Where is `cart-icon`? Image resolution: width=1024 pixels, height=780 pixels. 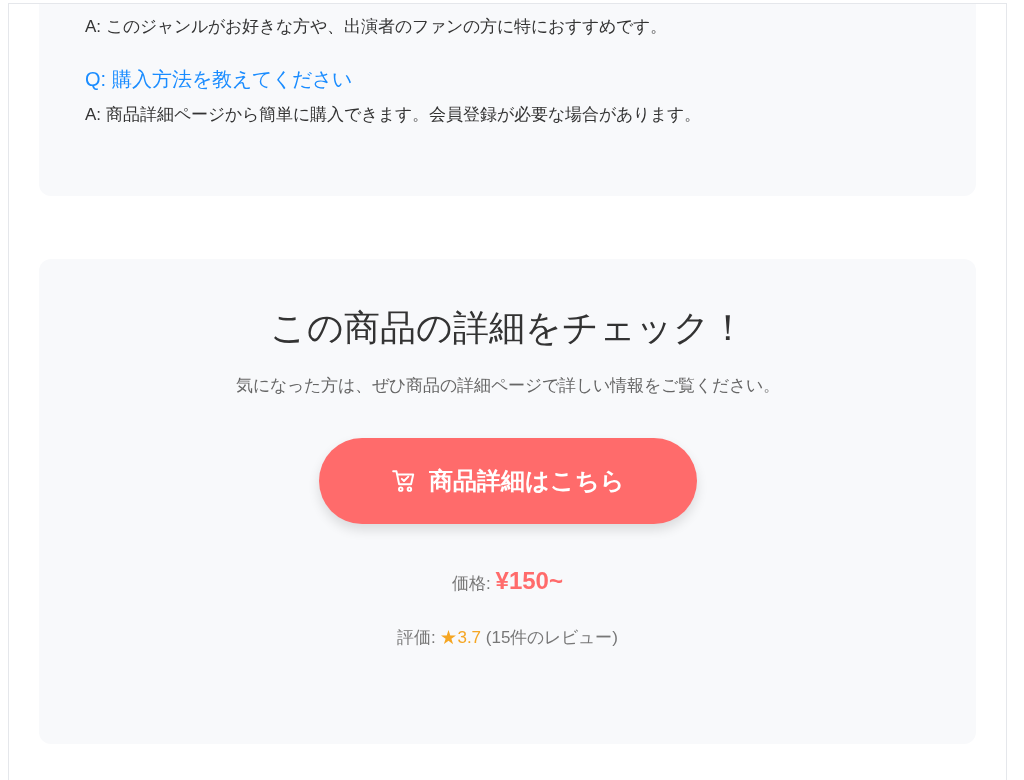
cart-icon is located at coordinates (403, 481).